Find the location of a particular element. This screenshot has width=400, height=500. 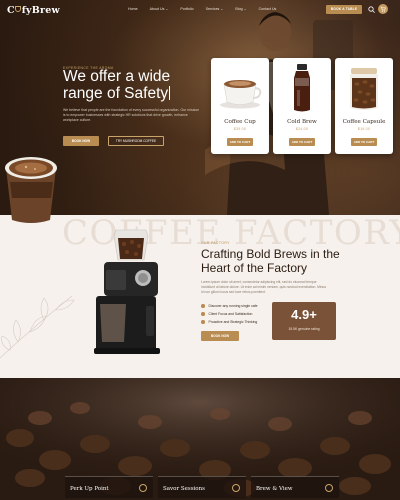

factory-eyebrow: OUR FACTORY is located at coordinates (215, 243).